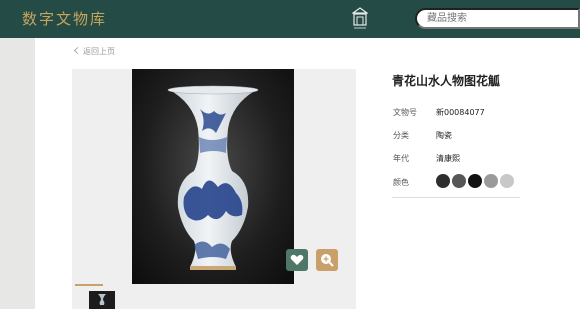  What do you see at coordinates (401, 158) in the screenshot?
I see `field-label-era: 年代` at bounding box center [401, 158].